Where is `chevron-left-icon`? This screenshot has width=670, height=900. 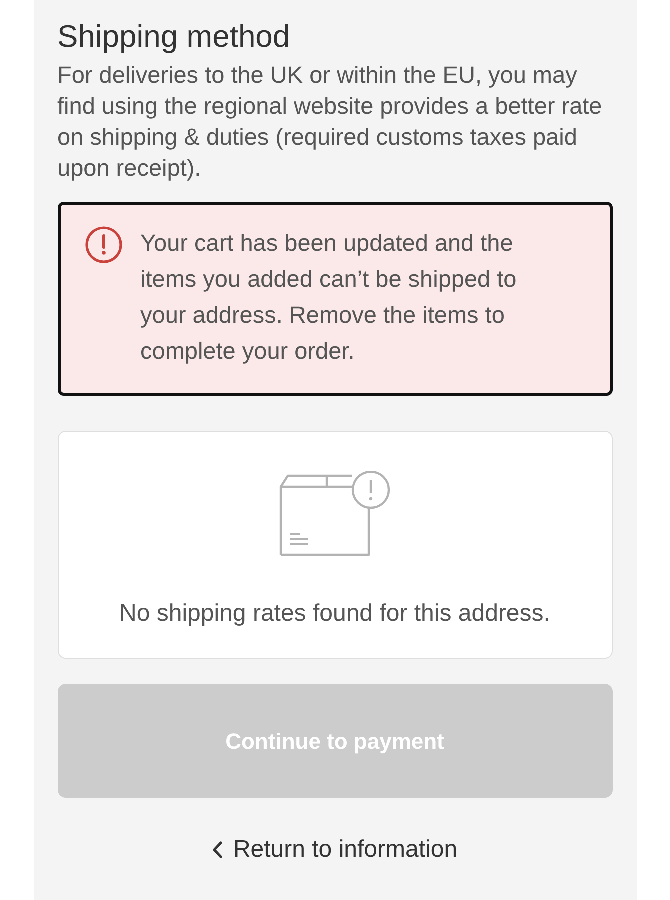 chevron-left-icon is located at coordinates (218, 850).